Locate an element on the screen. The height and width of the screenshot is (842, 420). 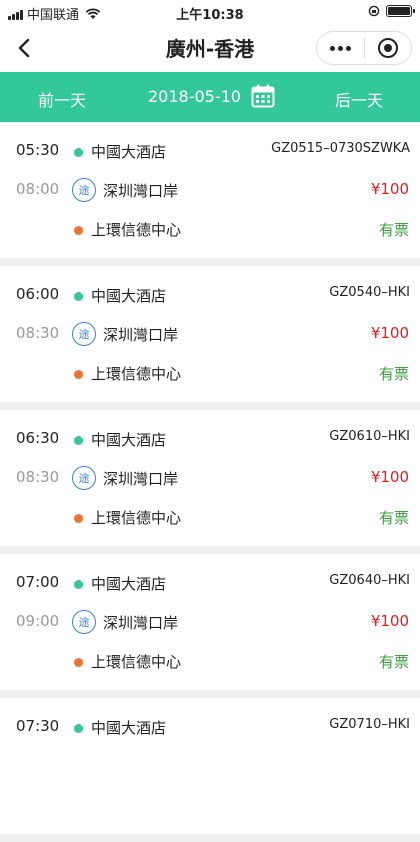
mini-program-capsule is located at coordinates (364, 48).